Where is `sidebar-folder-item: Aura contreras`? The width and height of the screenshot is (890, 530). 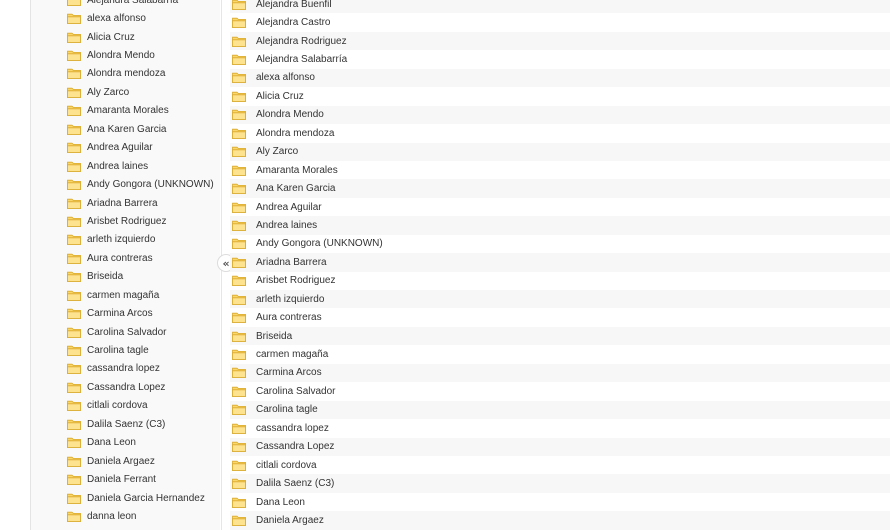 sidebar-folder-item: Aura contreras is located at coordinates (125, 258).